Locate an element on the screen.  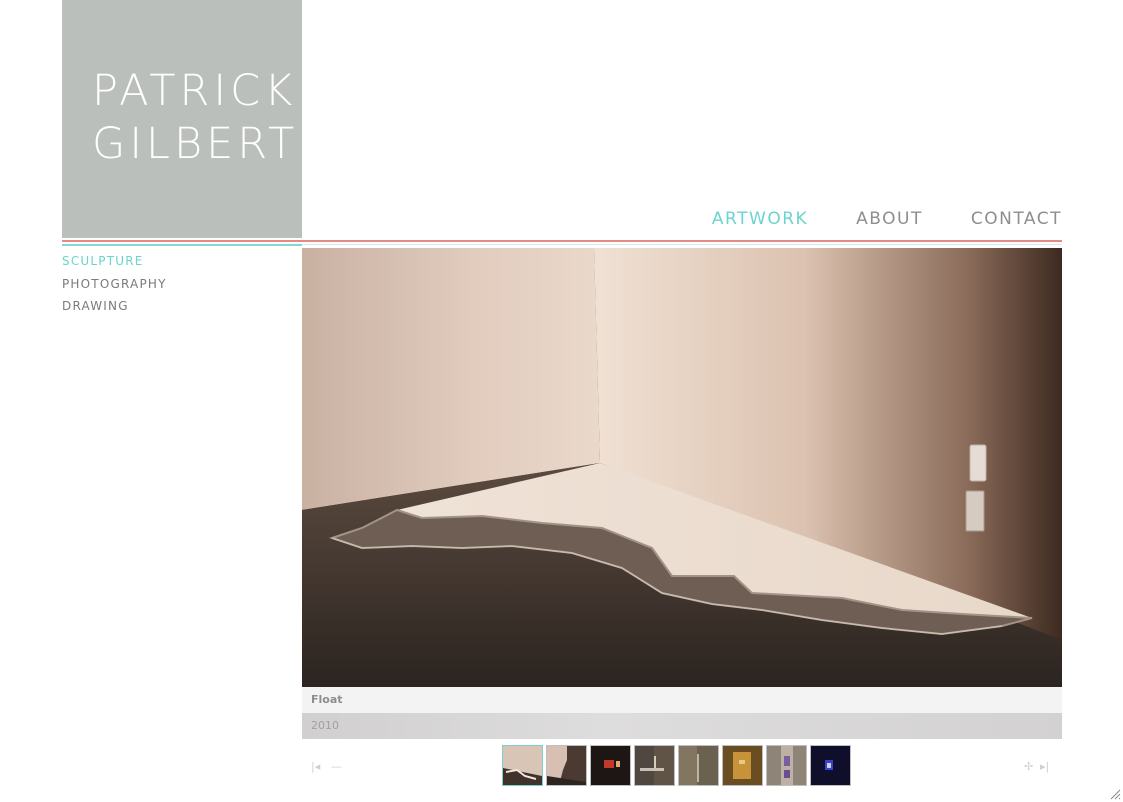
category-photography: PHOTOGRAPHY is located at coordinates (114, 287).